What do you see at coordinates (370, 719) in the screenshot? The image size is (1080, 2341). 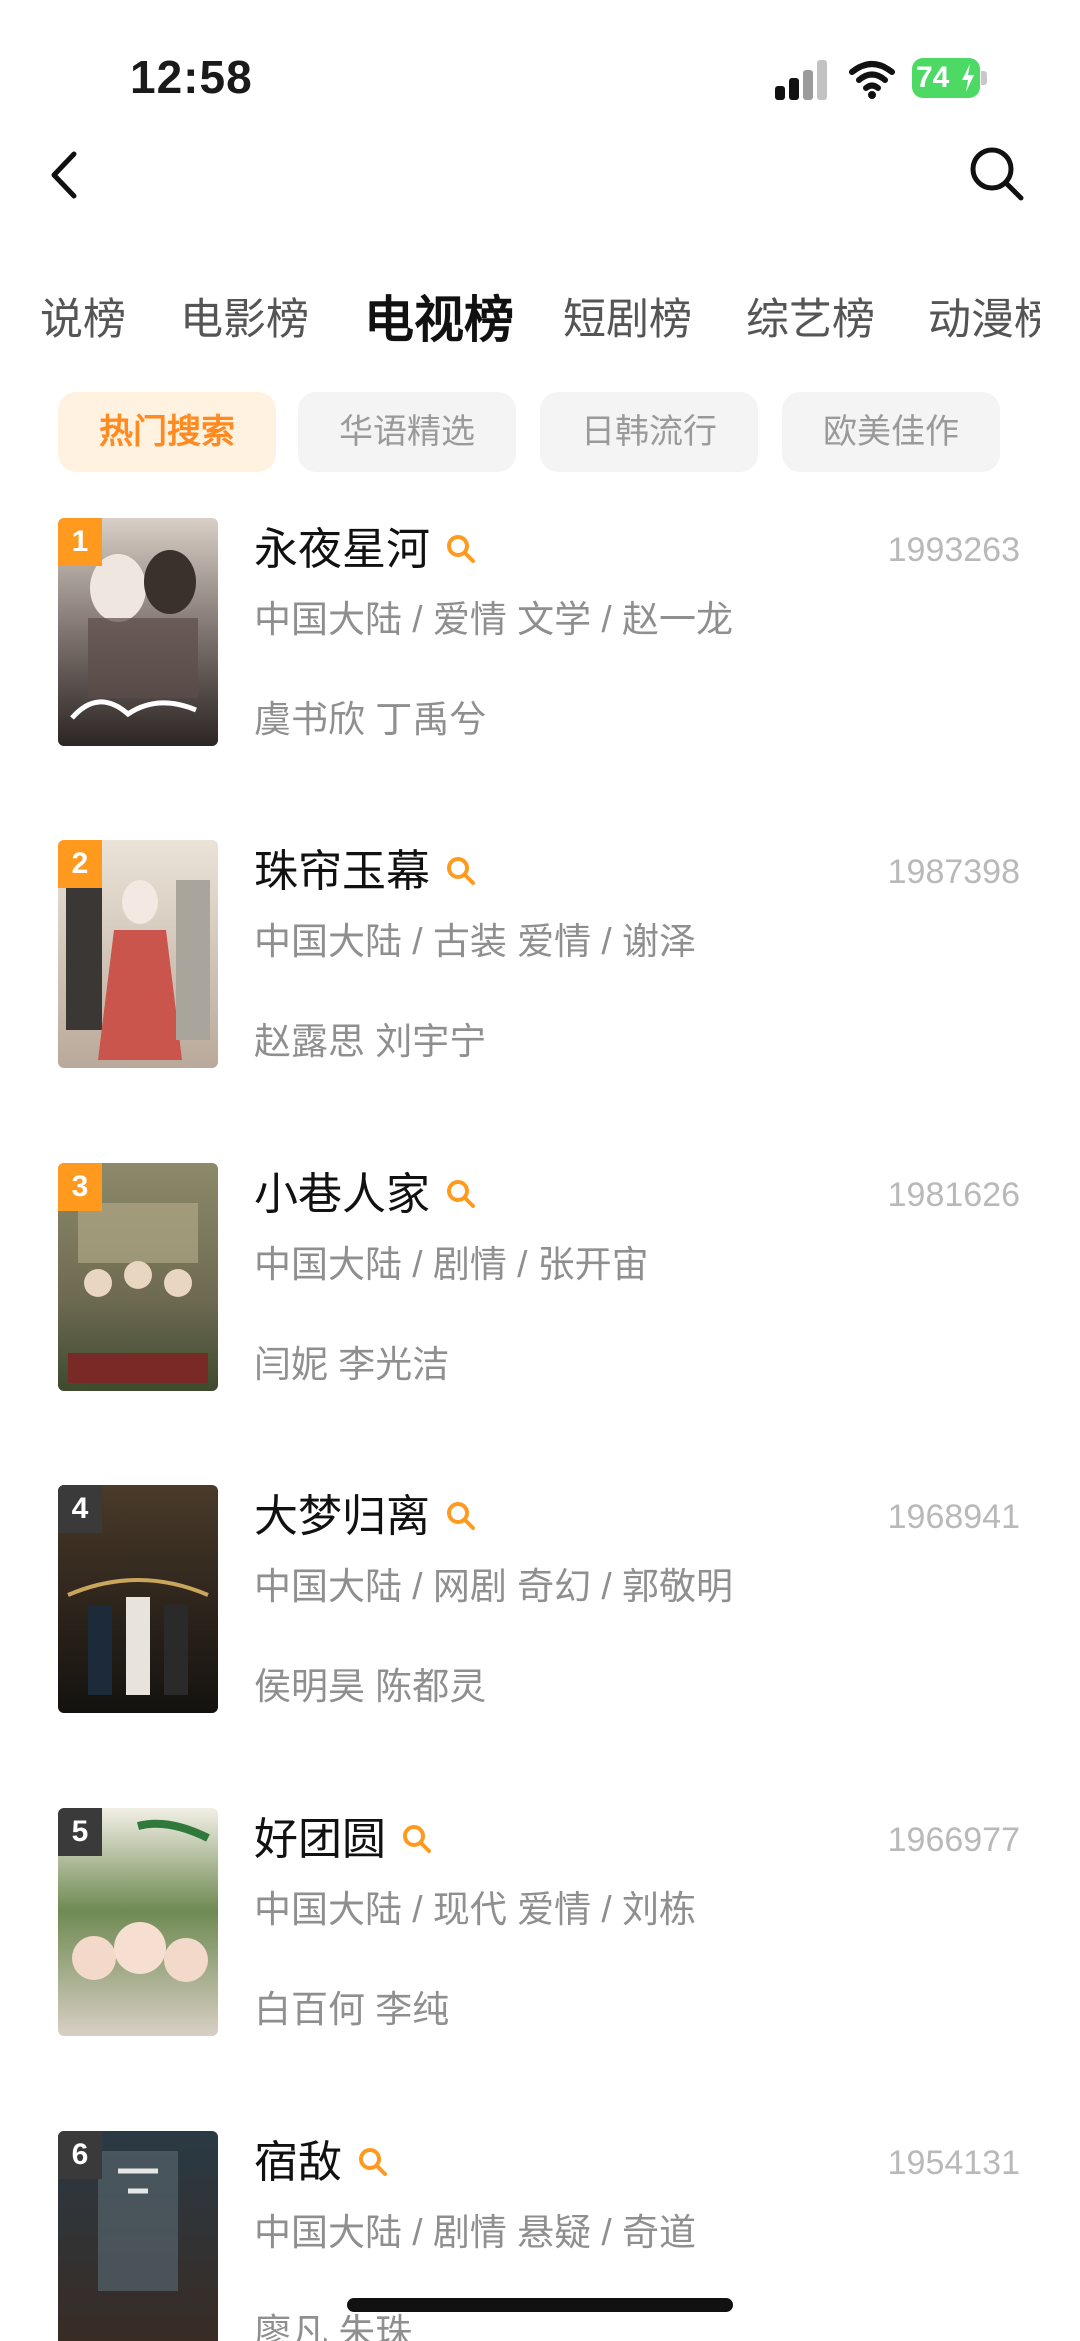 I see `show-cast: 虞书欣 丁禹兮` at bounding box center [370, 719].